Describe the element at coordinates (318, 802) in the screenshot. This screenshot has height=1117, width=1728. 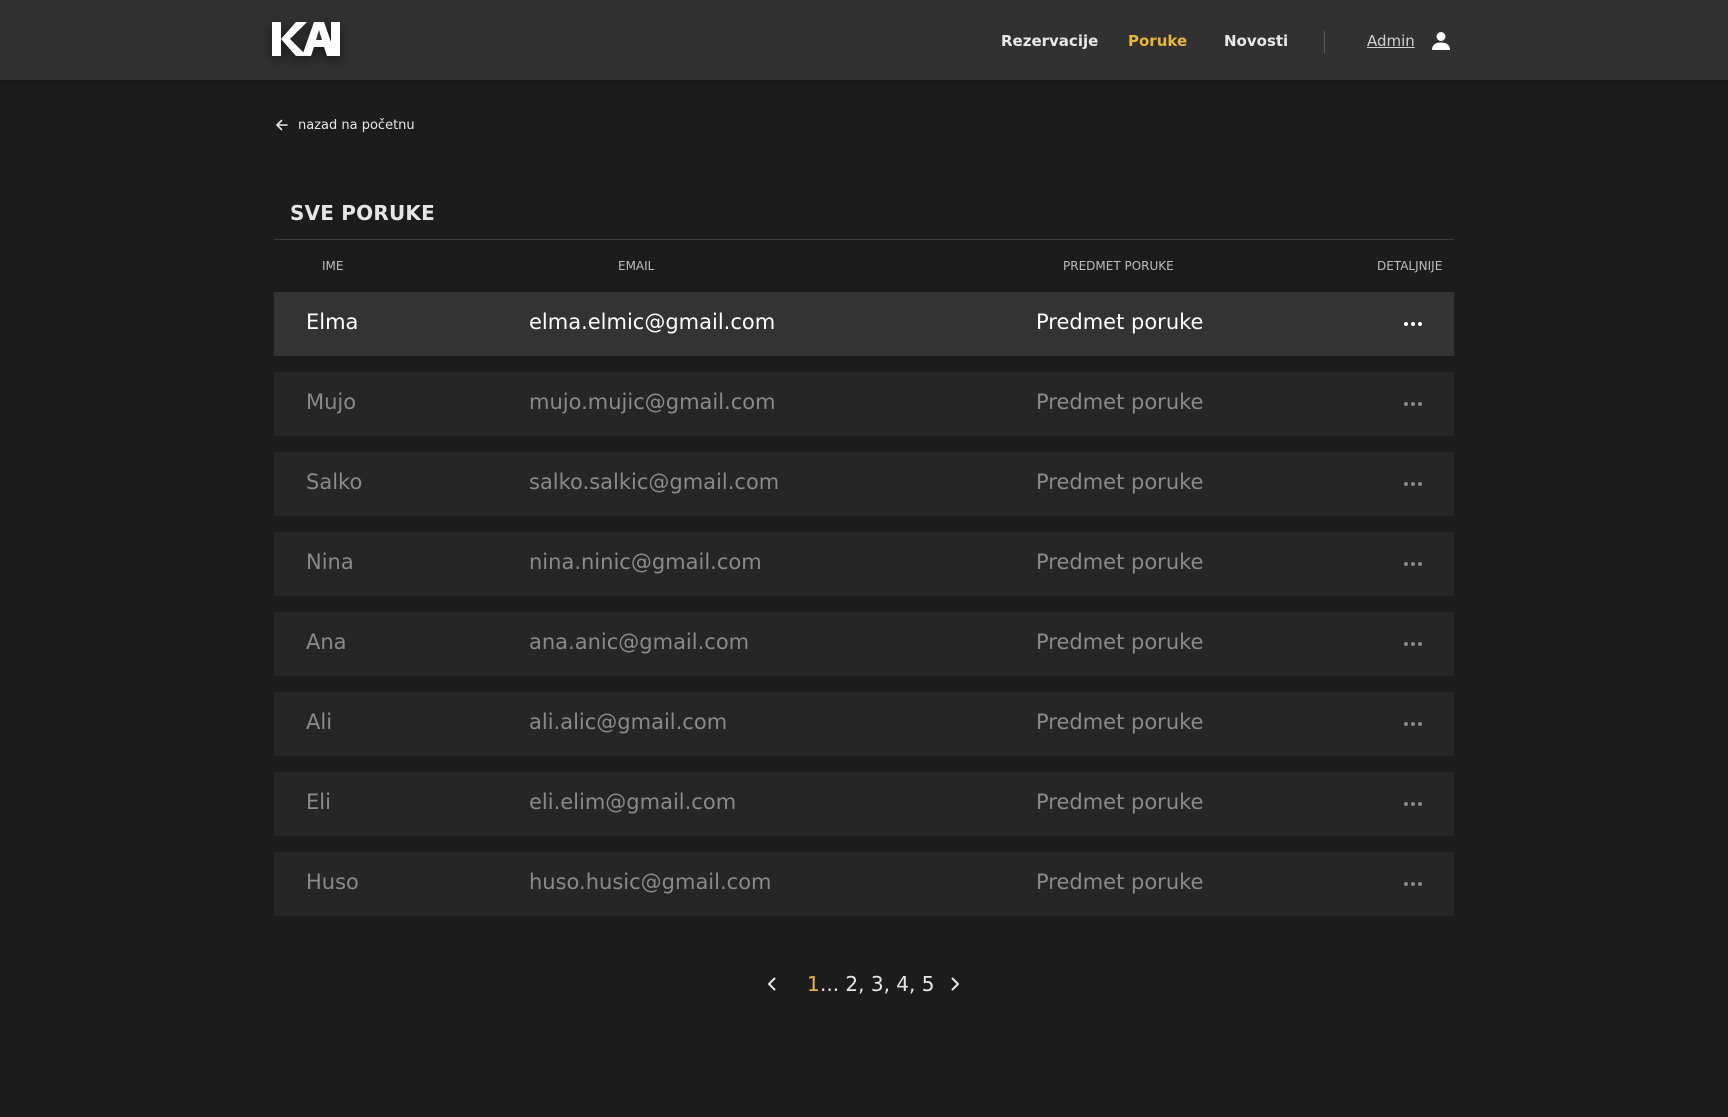
I see `row-name: Eli` at that location.